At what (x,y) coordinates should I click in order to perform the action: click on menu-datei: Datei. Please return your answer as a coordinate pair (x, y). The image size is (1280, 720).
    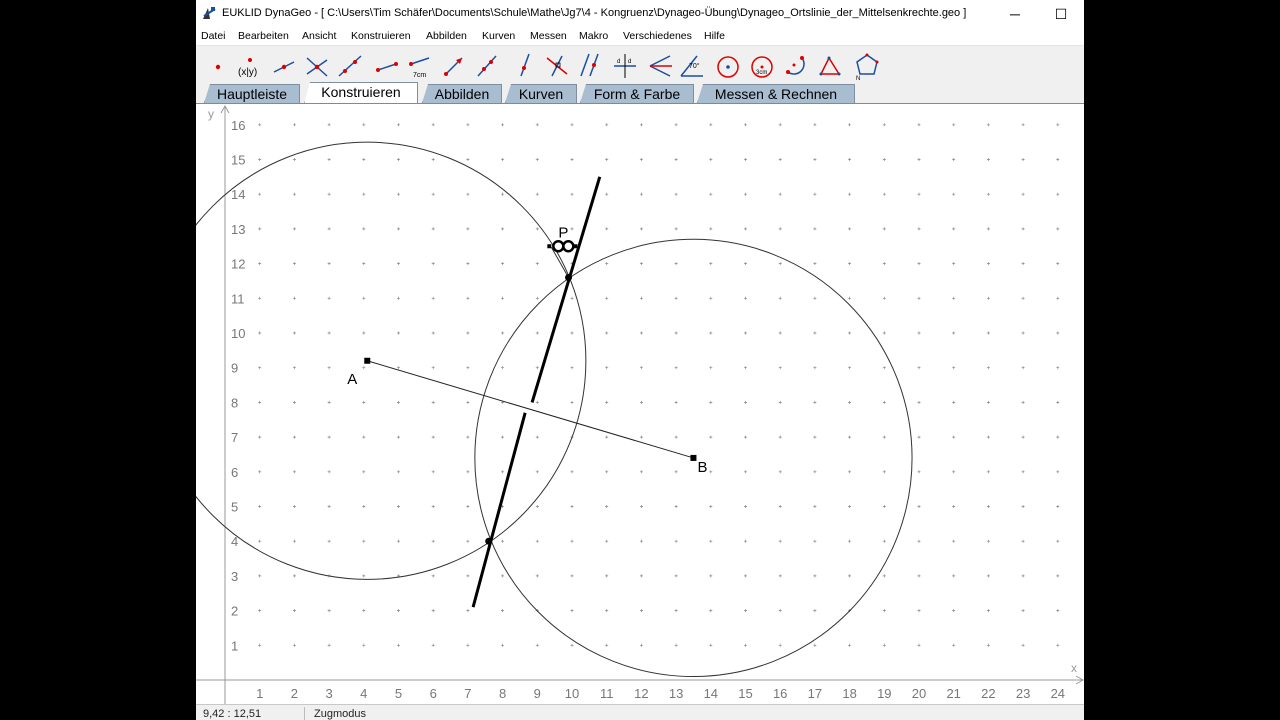
    Looking at the image, I should click on (213, 36).